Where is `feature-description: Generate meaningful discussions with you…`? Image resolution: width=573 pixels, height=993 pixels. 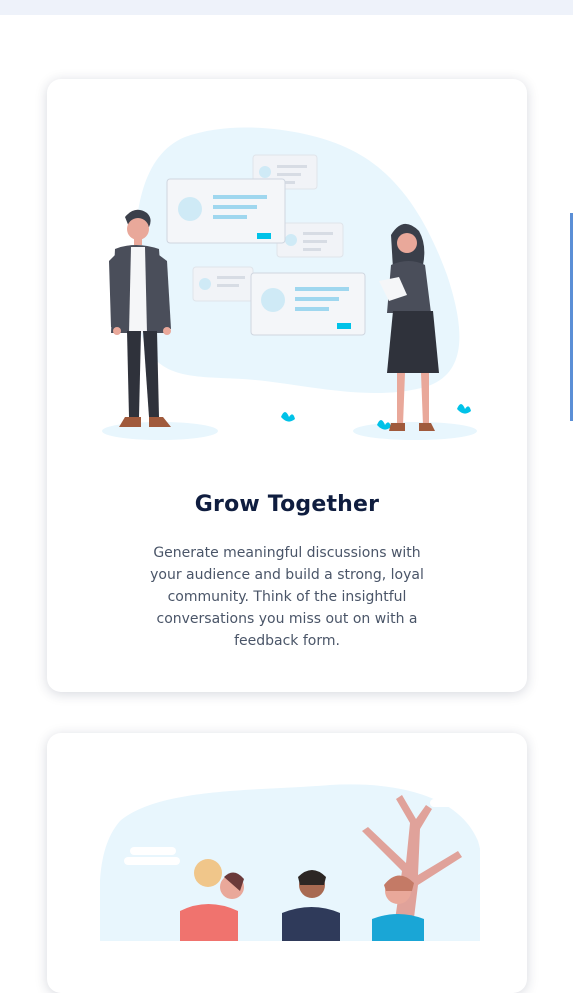
feature-description: Generate meaningful discussions with you… is located at coordinates (287, 597).